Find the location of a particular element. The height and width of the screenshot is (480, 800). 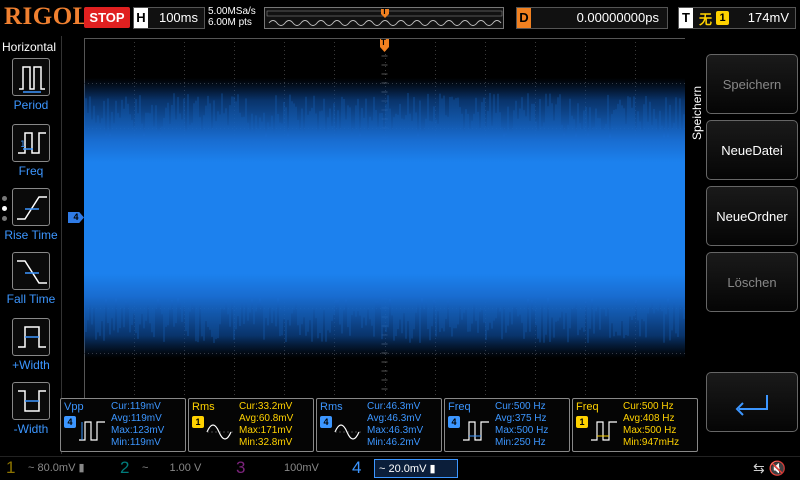

stat-avg: Avg:60.8mV is located at coordinates (266, 418).